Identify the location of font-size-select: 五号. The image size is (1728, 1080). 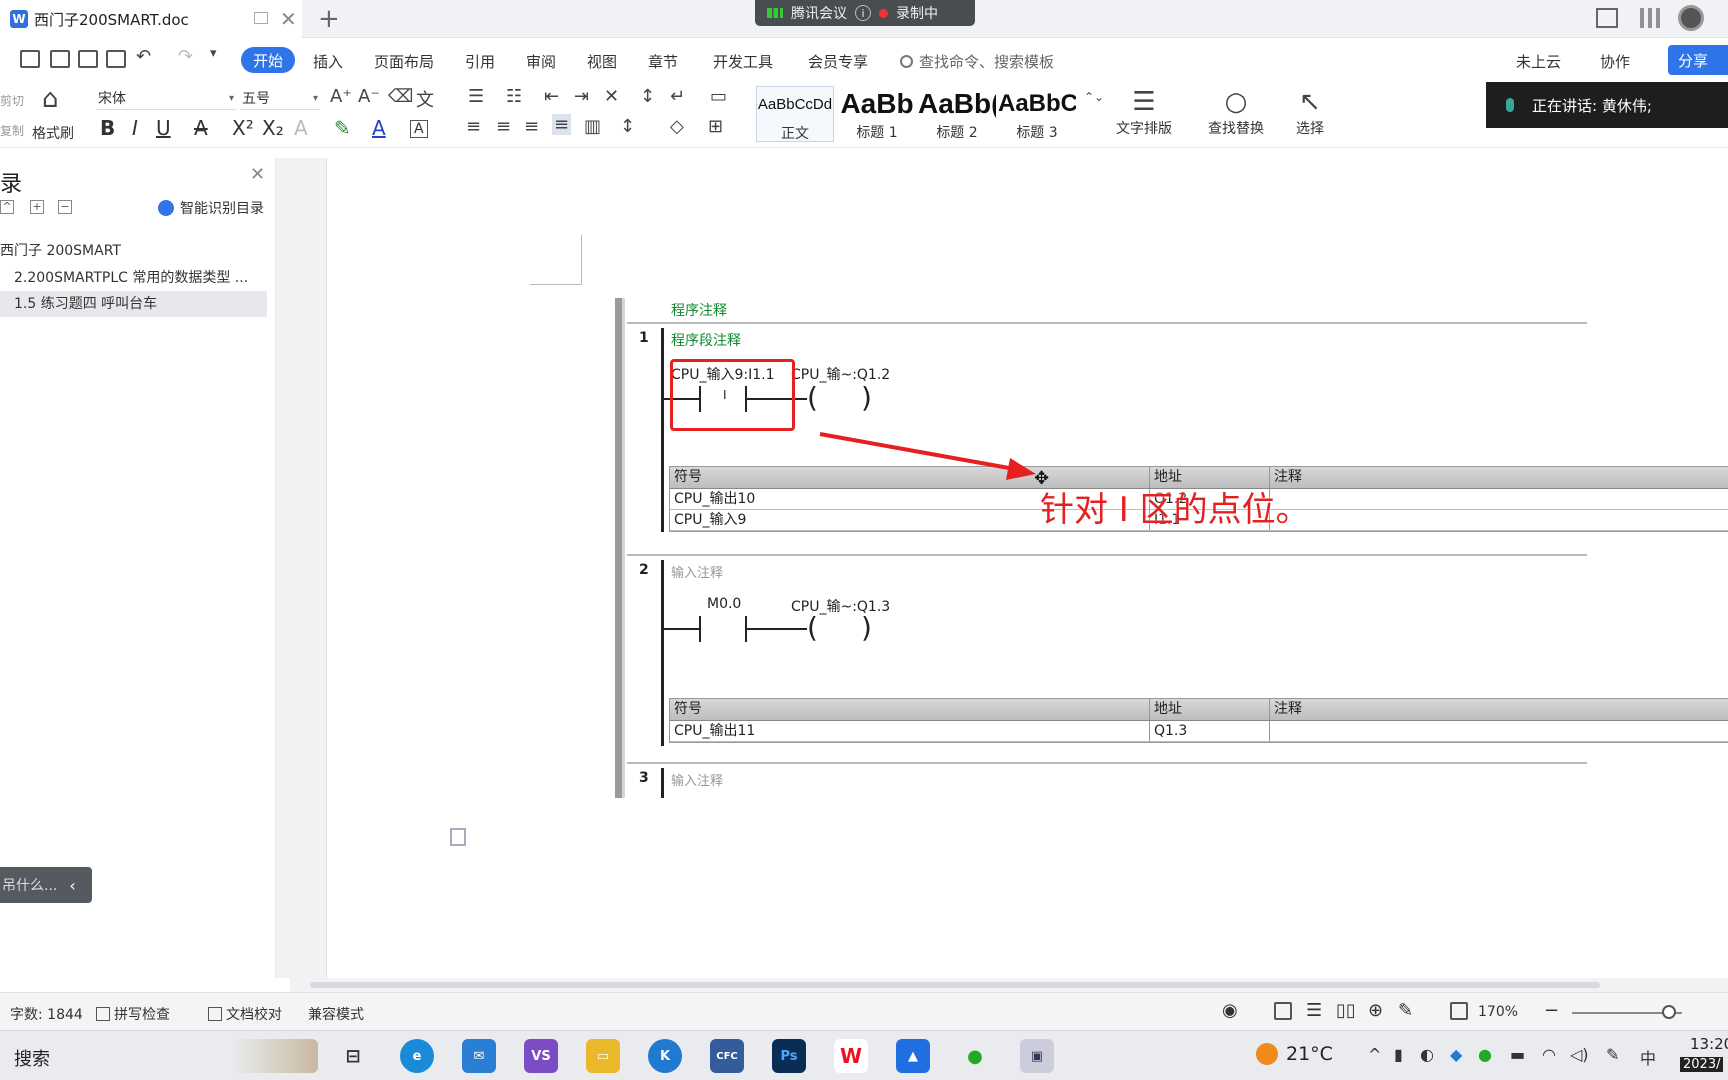
(280, 99).